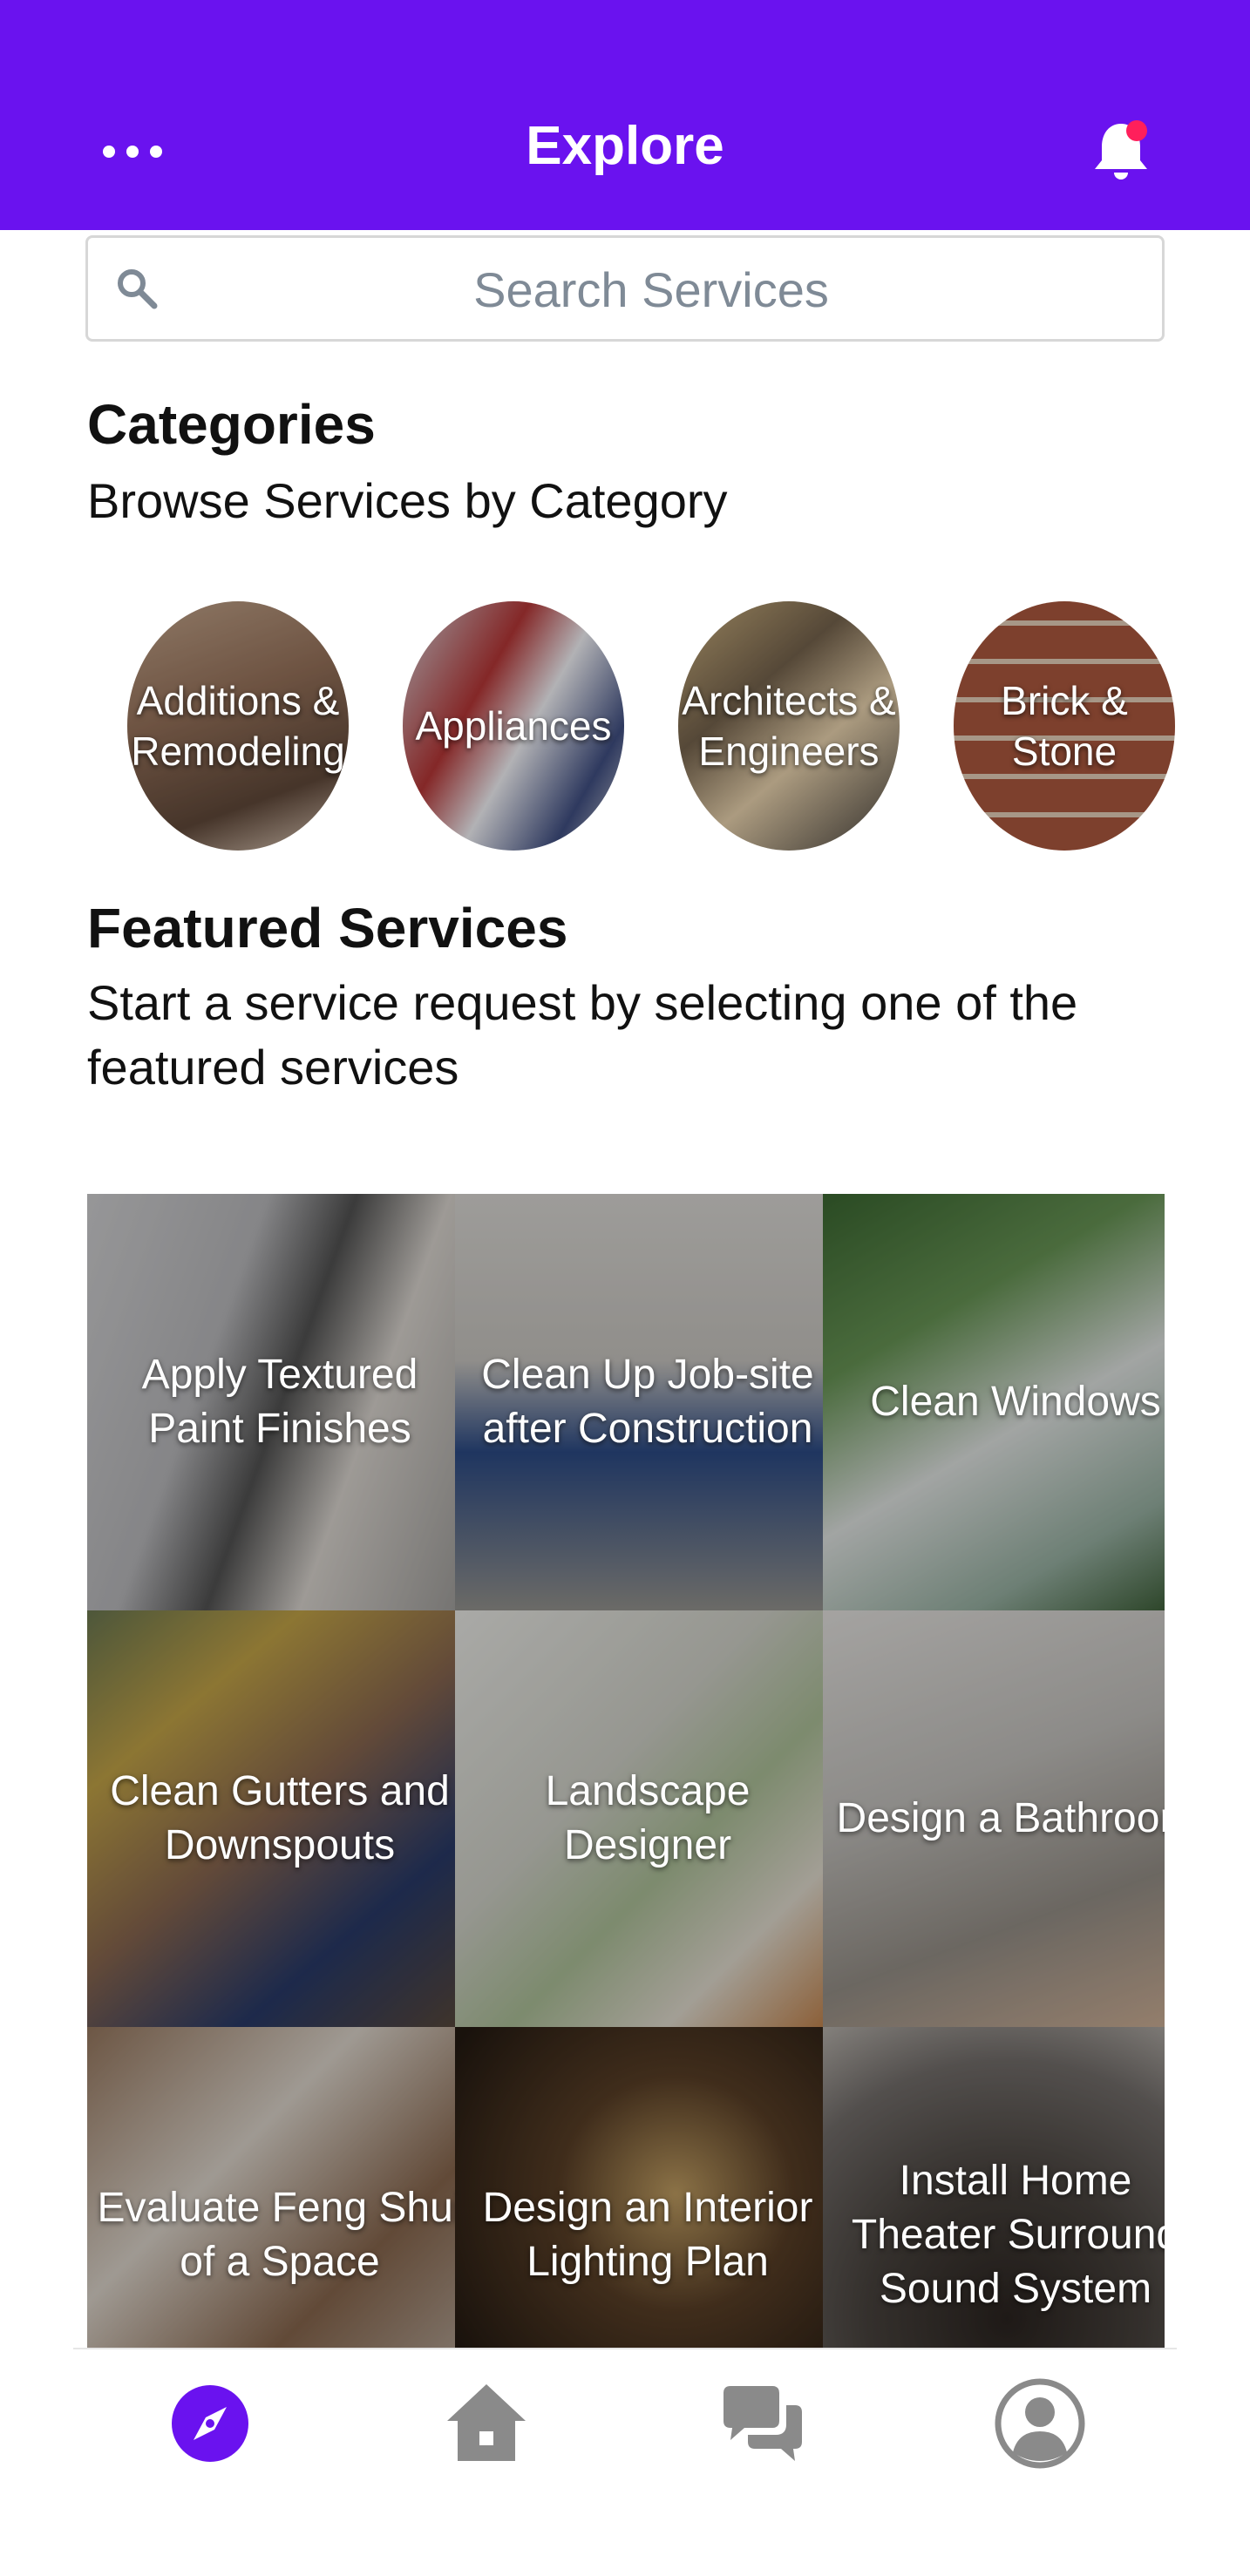  I want to click on service-tile: Clean Gutters and Downspouts, so click(271, 1819).